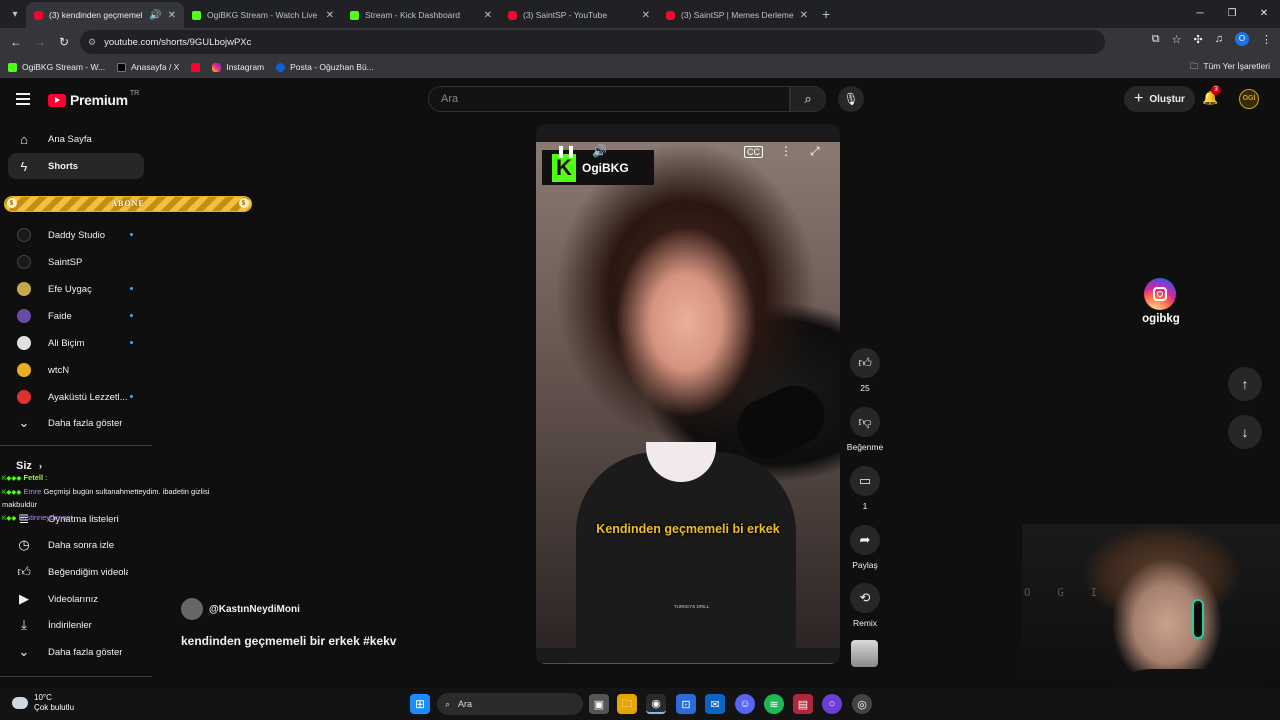 The width and height of the screenshot is (1280, 720). Describe the element at coordinates (832, 704) in the screenshot. I see `app-icon: ○` at that location.